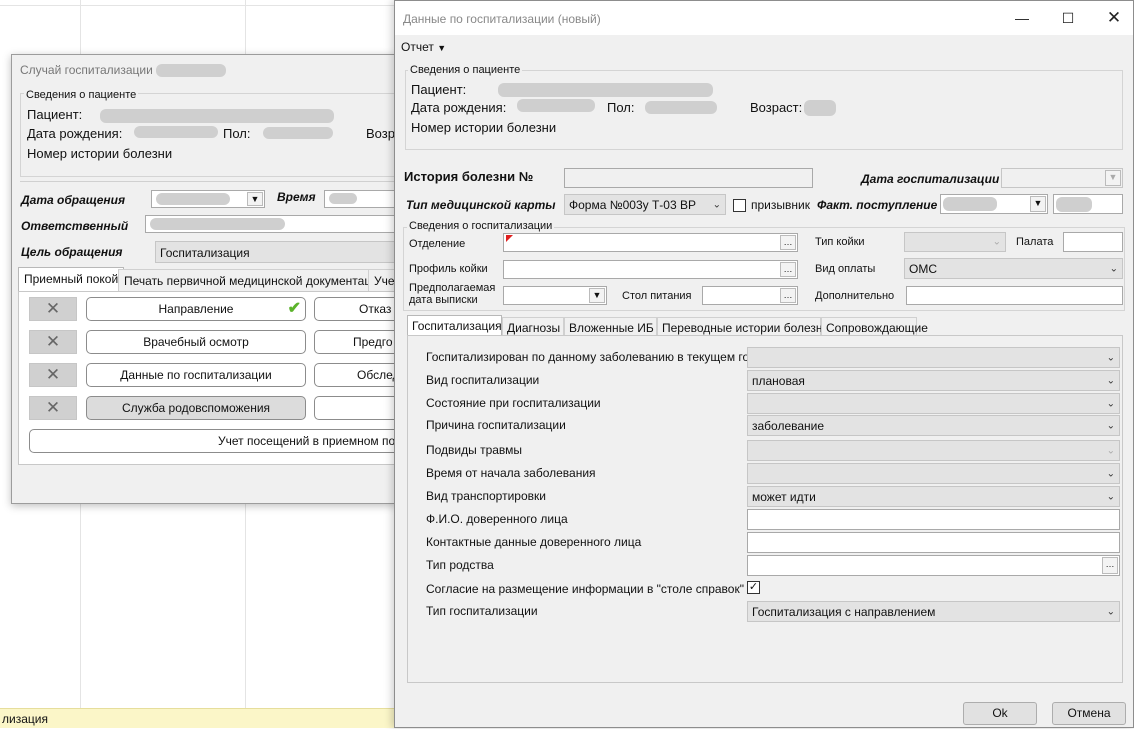 The height and width of the screenshot is (729, 1134). Describe the element at coordinates (75, 226) in the screenshot. I see `responsible-label: Ответственный` at that location.